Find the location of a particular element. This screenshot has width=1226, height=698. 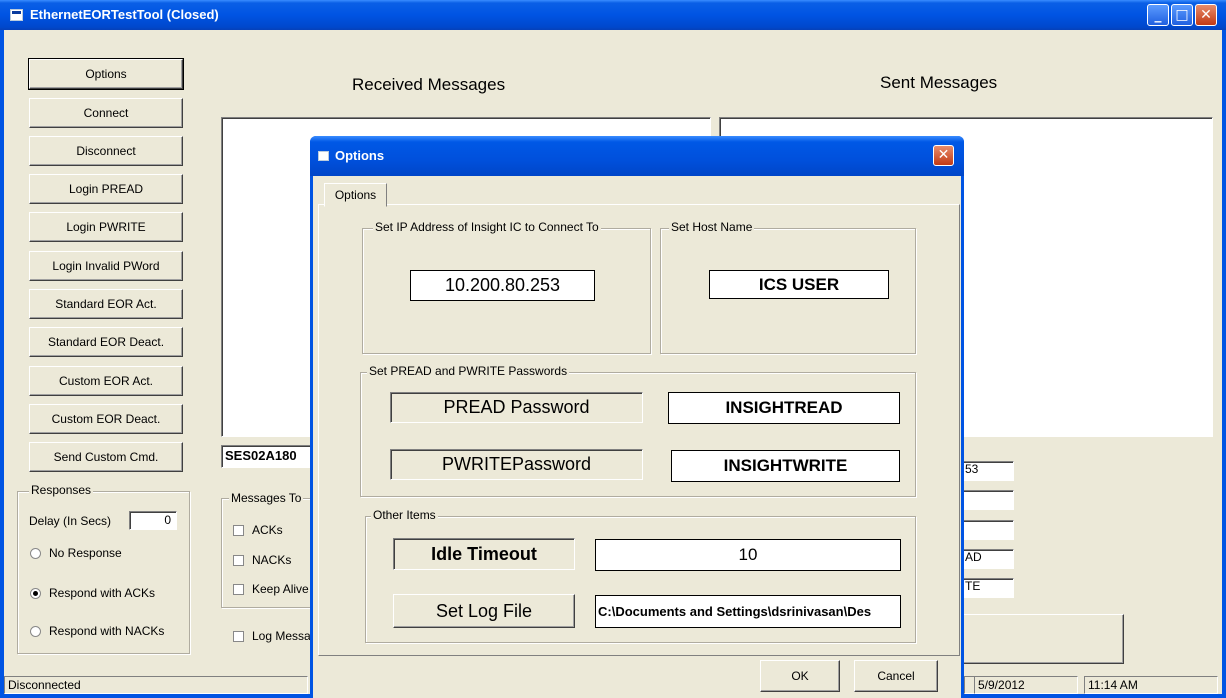

acks-checkbox is located at coordinates (238, 530).